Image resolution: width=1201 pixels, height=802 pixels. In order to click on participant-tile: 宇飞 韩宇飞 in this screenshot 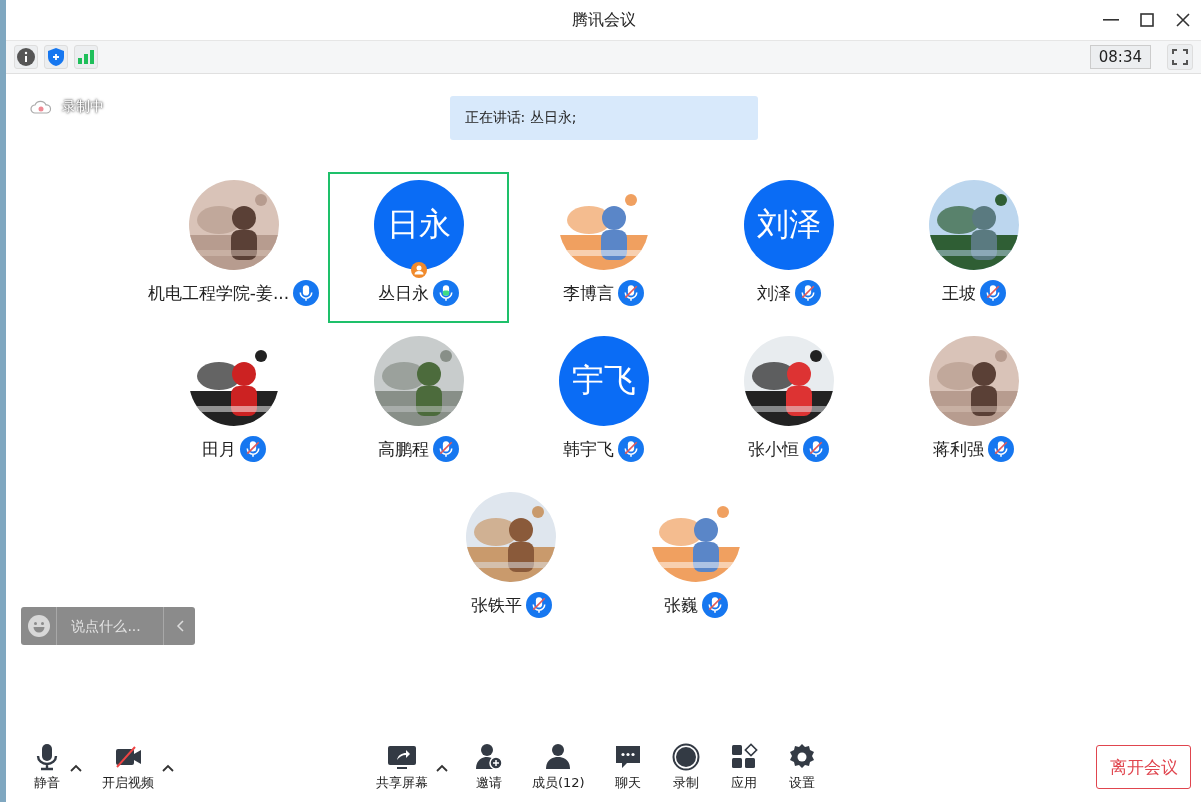, I will do `click(603, 403)`.